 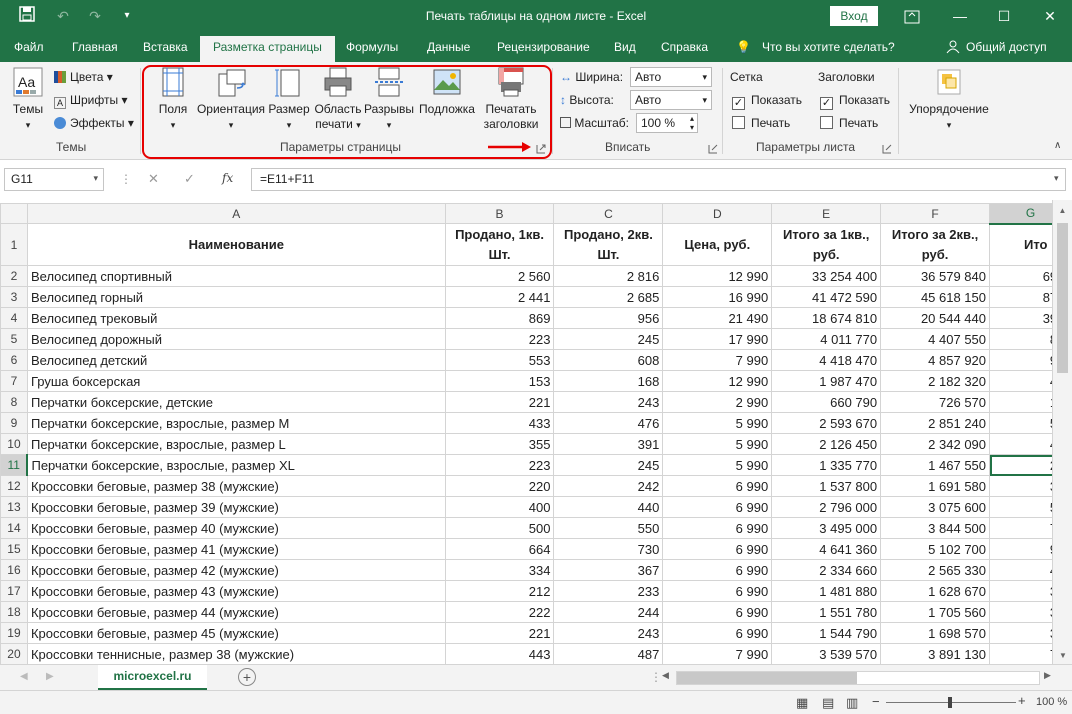 I want to click on zoom-level: 100 %, so click(x=1051, y=702).